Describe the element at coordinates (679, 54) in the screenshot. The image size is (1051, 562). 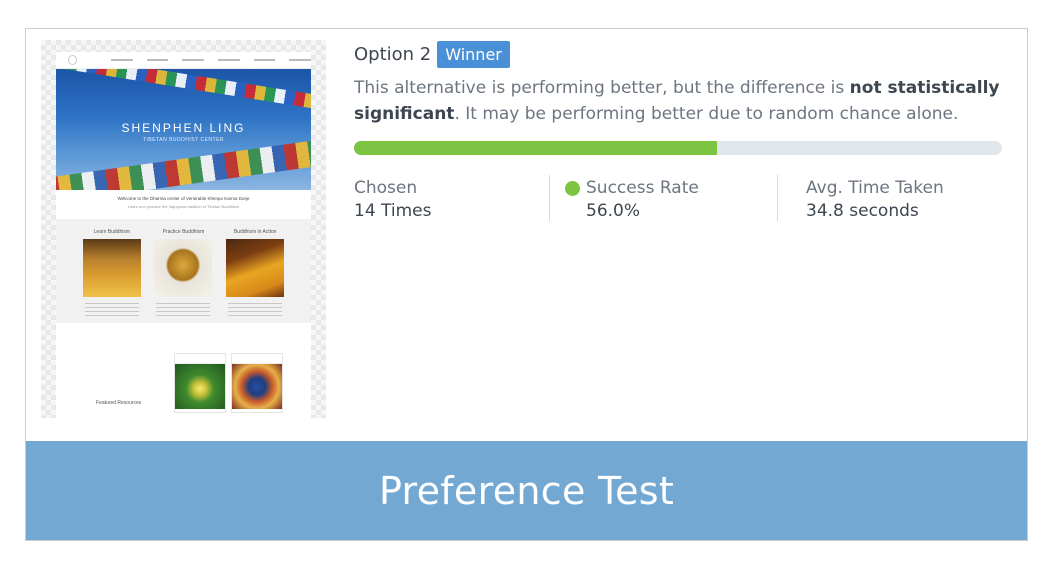
I see `option-header: Option 2 Winner` at that location.